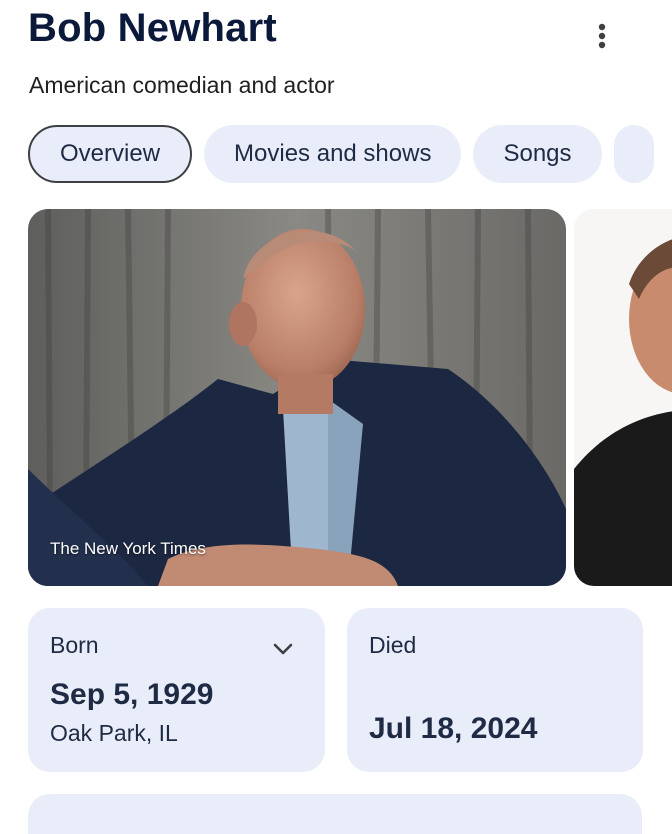 The width and height of the screenshot is (672, 834). I want to click on more-vert-icon, so click(602, 36).